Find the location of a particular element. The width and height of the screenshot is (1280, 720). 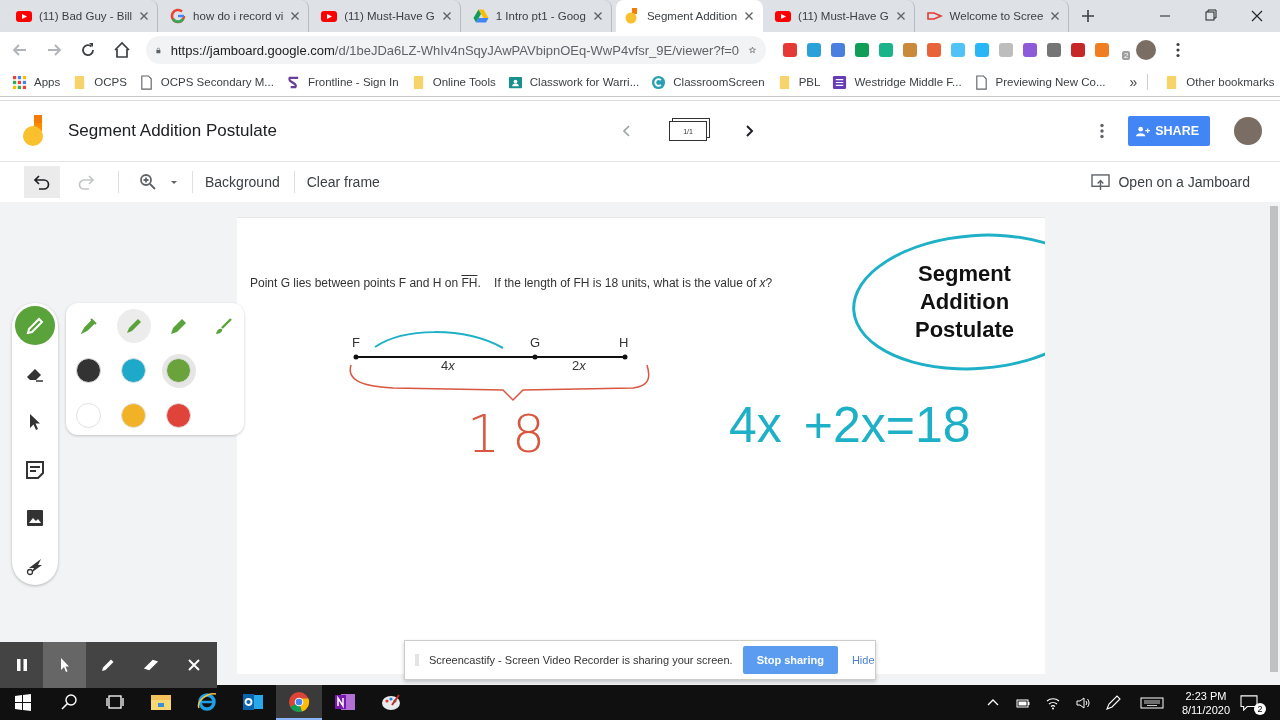

more-bookmarks-button: » is located at coordinates (1139, 82).